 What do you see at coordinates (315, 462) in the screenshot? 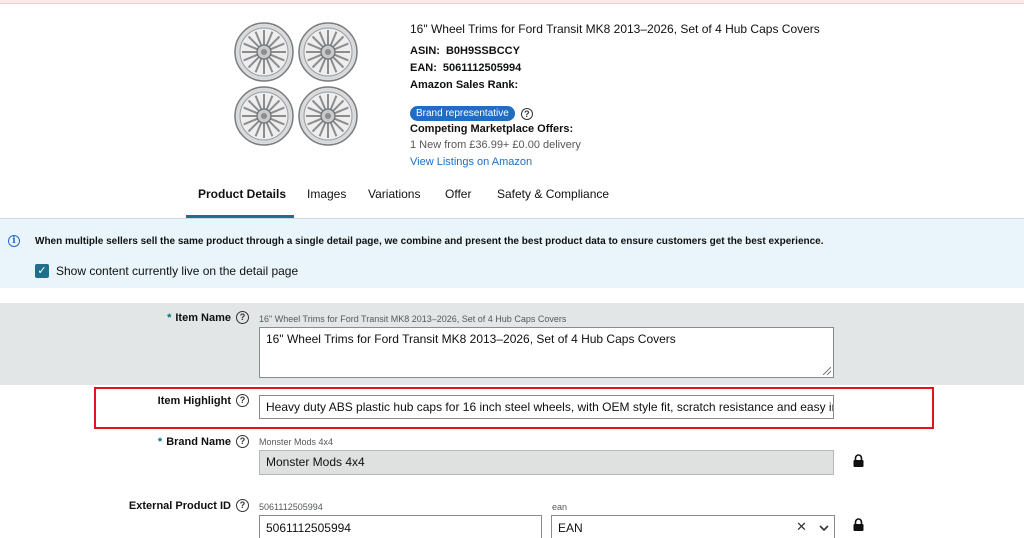
I see `brand-name-value: Monster Mods 4x4` at bounding box center [315, 462].